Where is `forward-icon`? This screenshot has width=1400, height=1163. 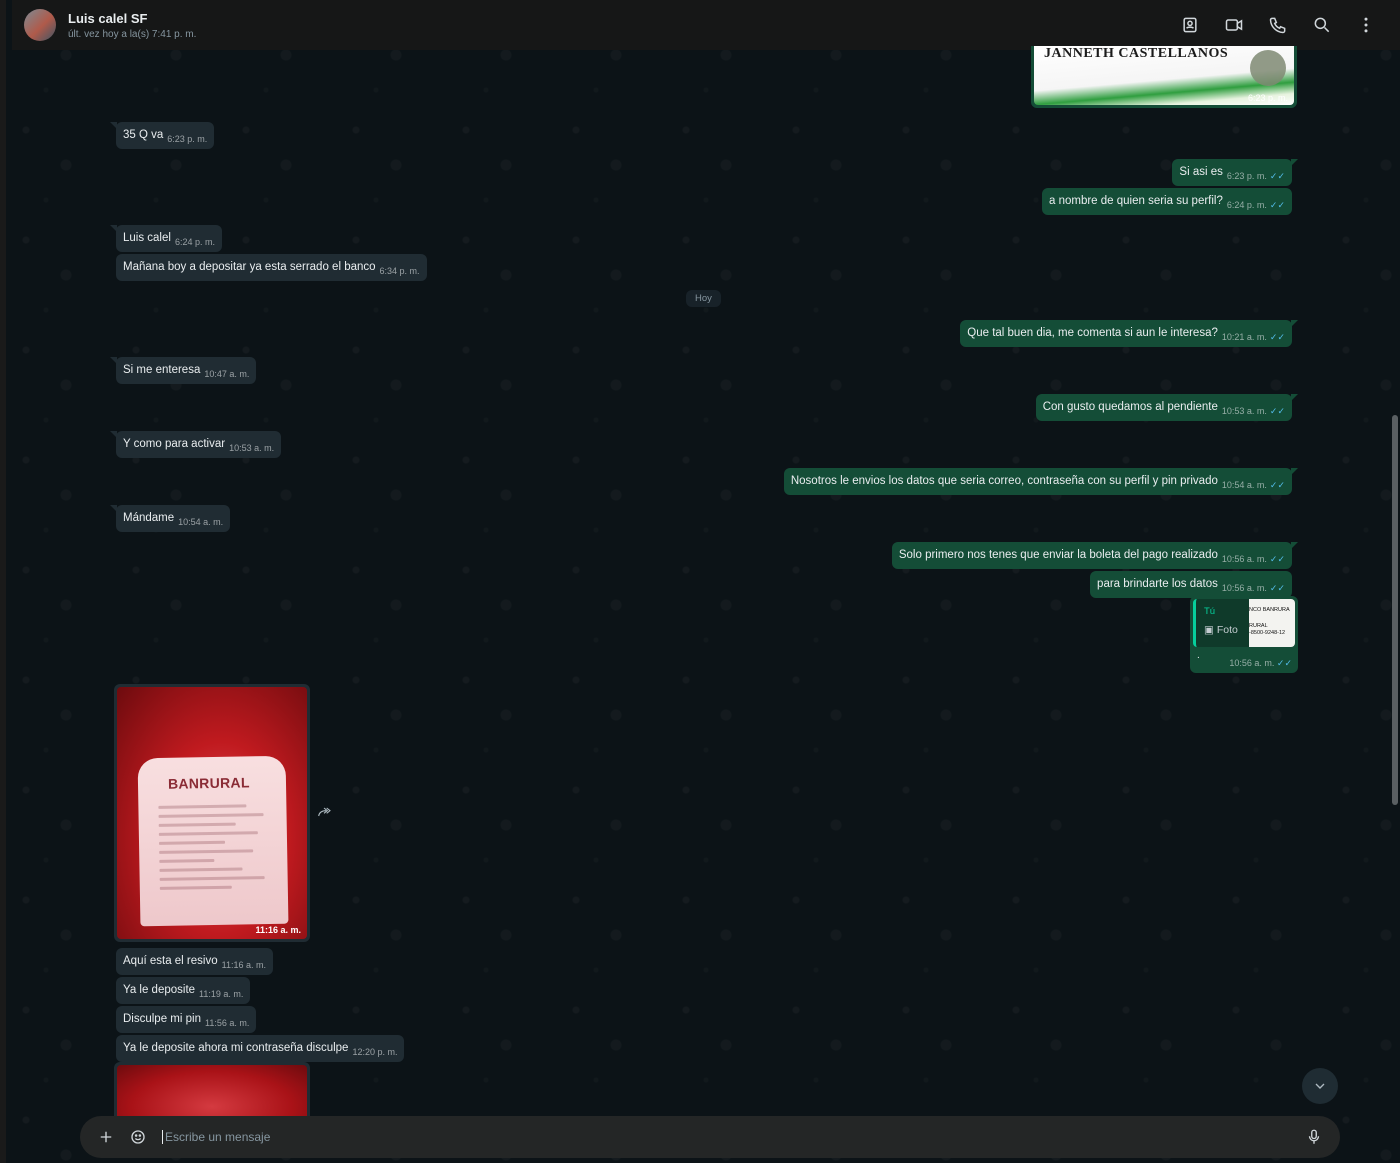 forward-icon is located at coordinates (326, 812).